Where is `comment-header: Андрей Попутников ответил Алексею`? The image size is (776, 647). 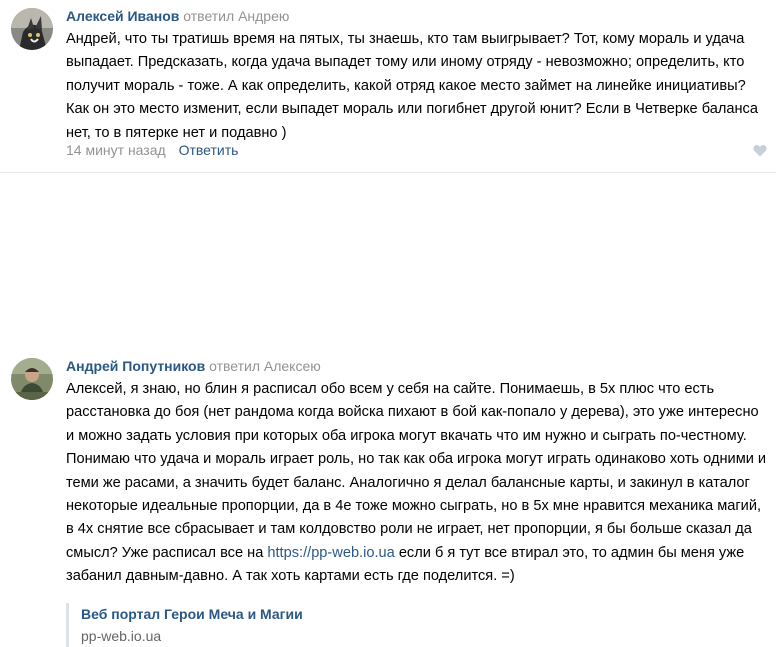
comment-header: Андрей Попутников ответил Алексею is located at coordinates (193, 366).